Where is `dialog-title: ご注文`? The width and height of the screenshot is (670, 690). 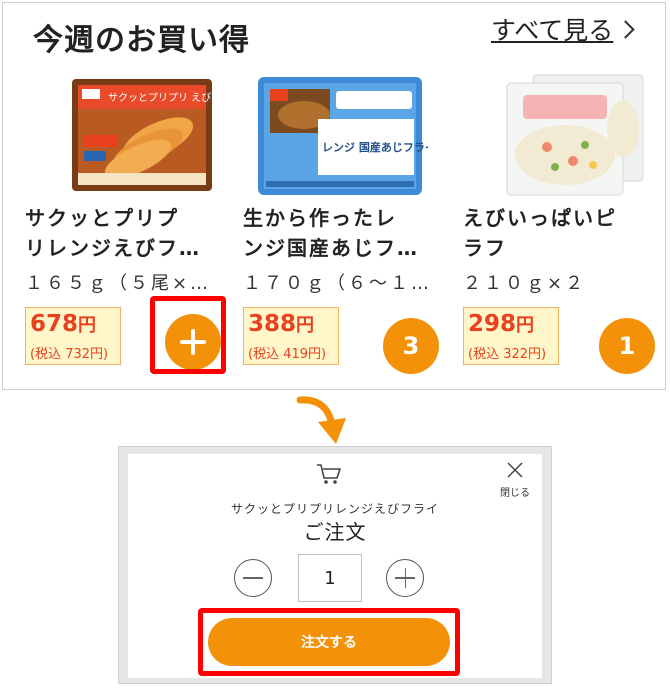 dialog-title: ご注文 is located at coordinates (335, 532).